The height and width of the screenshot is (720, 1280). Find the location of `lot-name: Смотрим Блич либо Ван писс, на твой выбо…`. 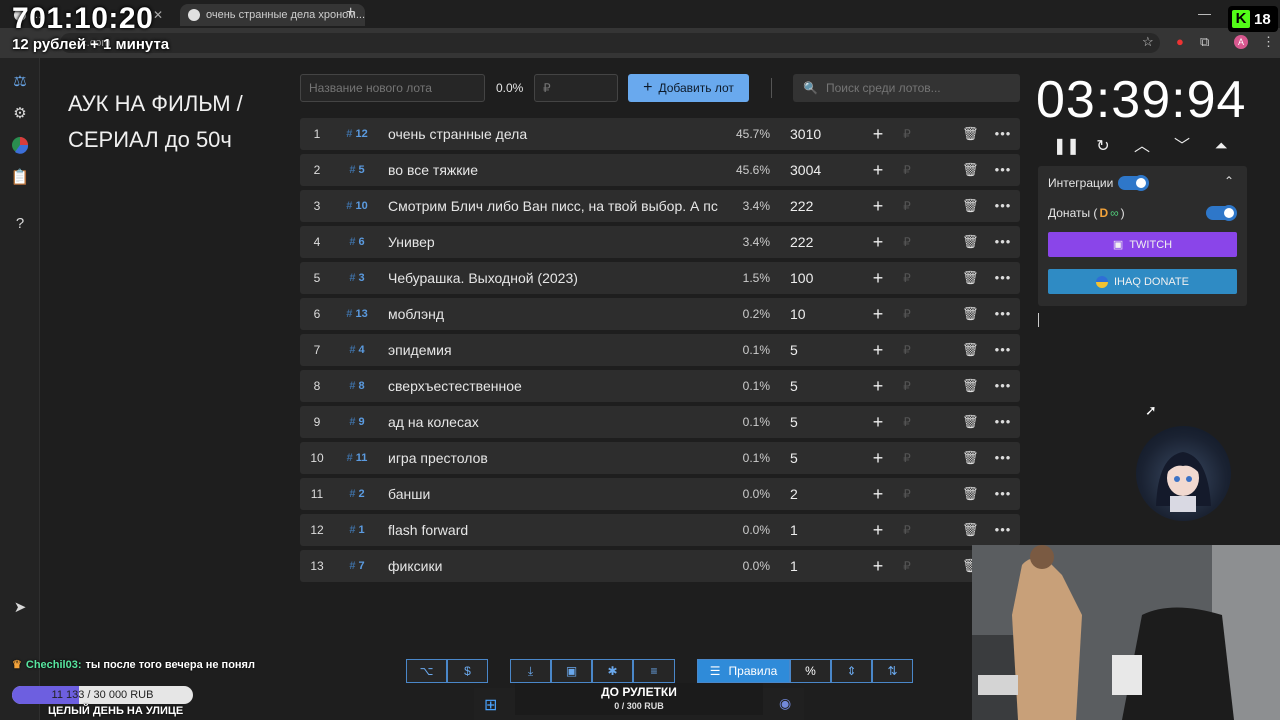

lot-name: Смотрим Блич либо Ван писс, на твой выбо… is located at coordinates (554, 206).